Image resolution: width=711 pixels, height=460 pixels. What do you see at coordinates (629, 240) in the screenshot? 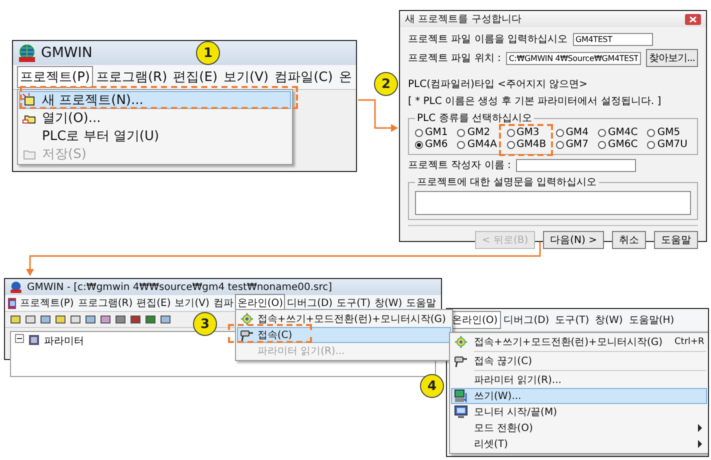
I see `dialog-button: 취소` at bounding box center [629, 240].